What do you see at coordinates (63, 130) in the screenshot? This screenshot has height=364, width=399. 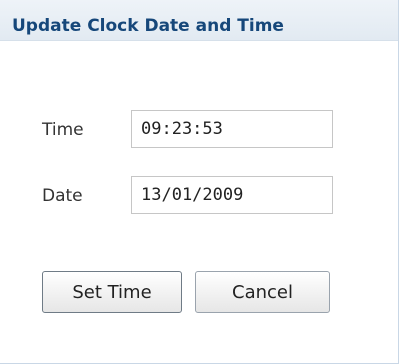 I see `time-label: Time` at bounding box center [63, 130].